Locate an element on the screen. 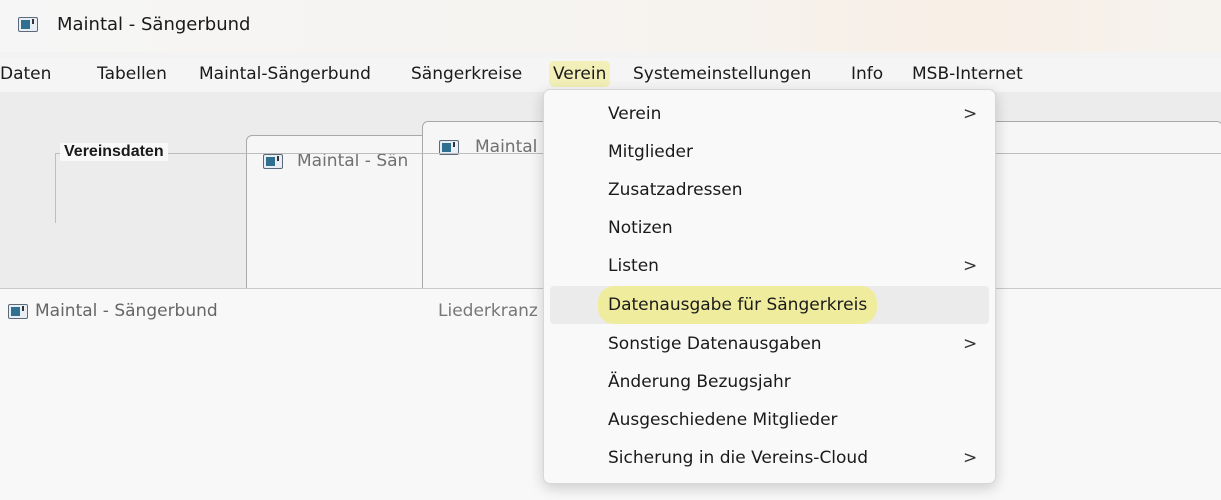 The height and width of the screenshot is (500, 1221). menu-item-verein: Verein > is located at coordinates (769, 114).